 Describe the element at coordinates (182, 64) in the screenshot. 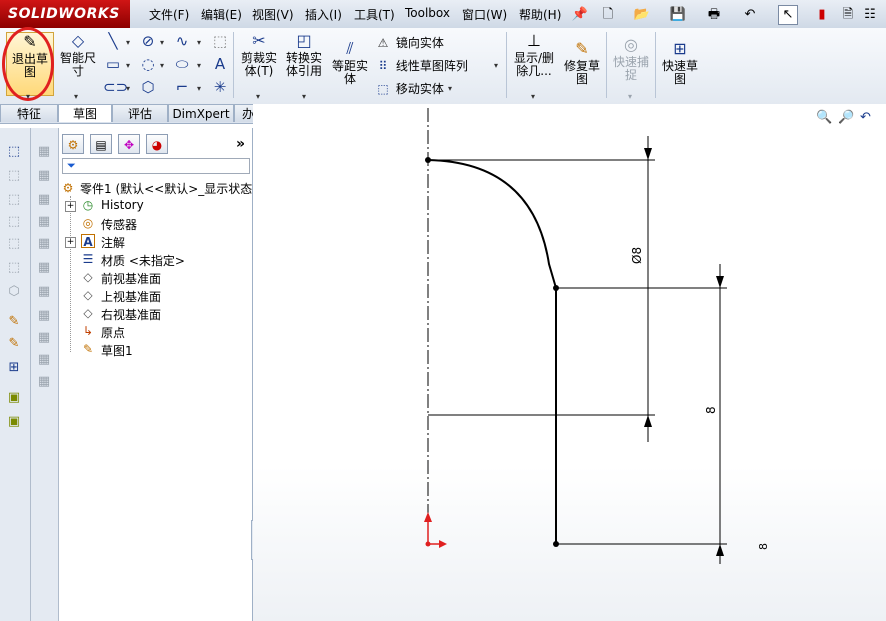

I see `ellipse-icon: ⬭` at that location.